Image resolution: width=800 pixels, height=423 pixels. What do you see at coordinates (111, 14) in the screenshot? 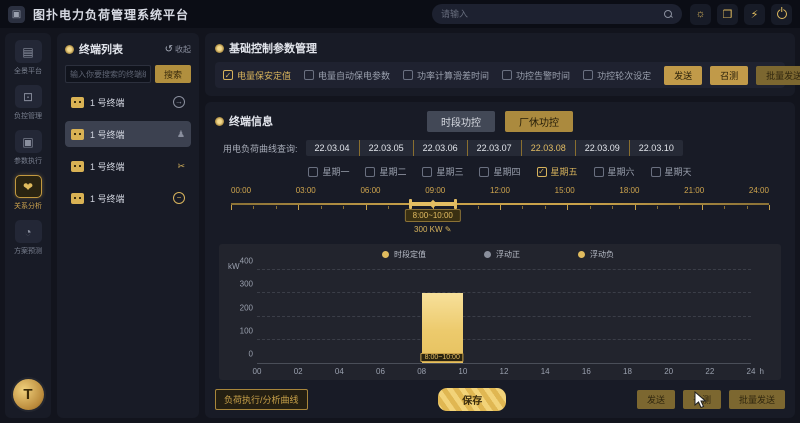
I see `app-title: 图扑电力负荷管理系统平台` at bounding box center [111, 14].